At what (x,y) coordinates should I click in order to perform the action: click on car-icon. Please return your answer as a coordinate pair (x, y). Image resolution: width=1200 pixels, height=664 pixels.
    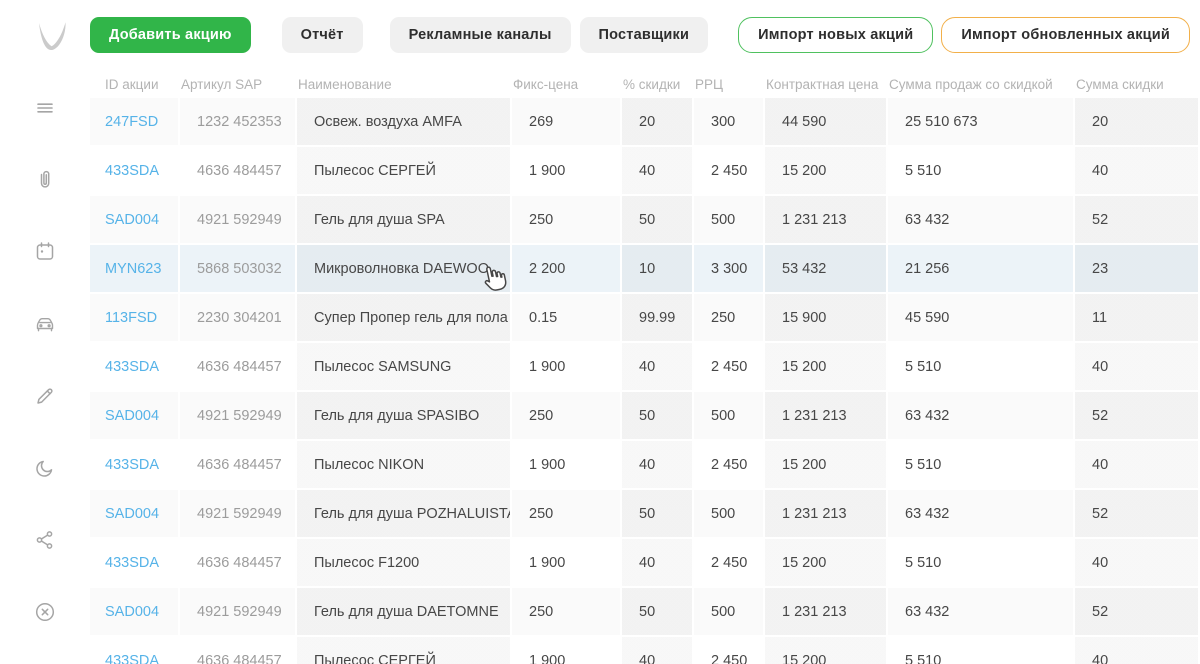
    Looking at the image, I should click on (45, 324).